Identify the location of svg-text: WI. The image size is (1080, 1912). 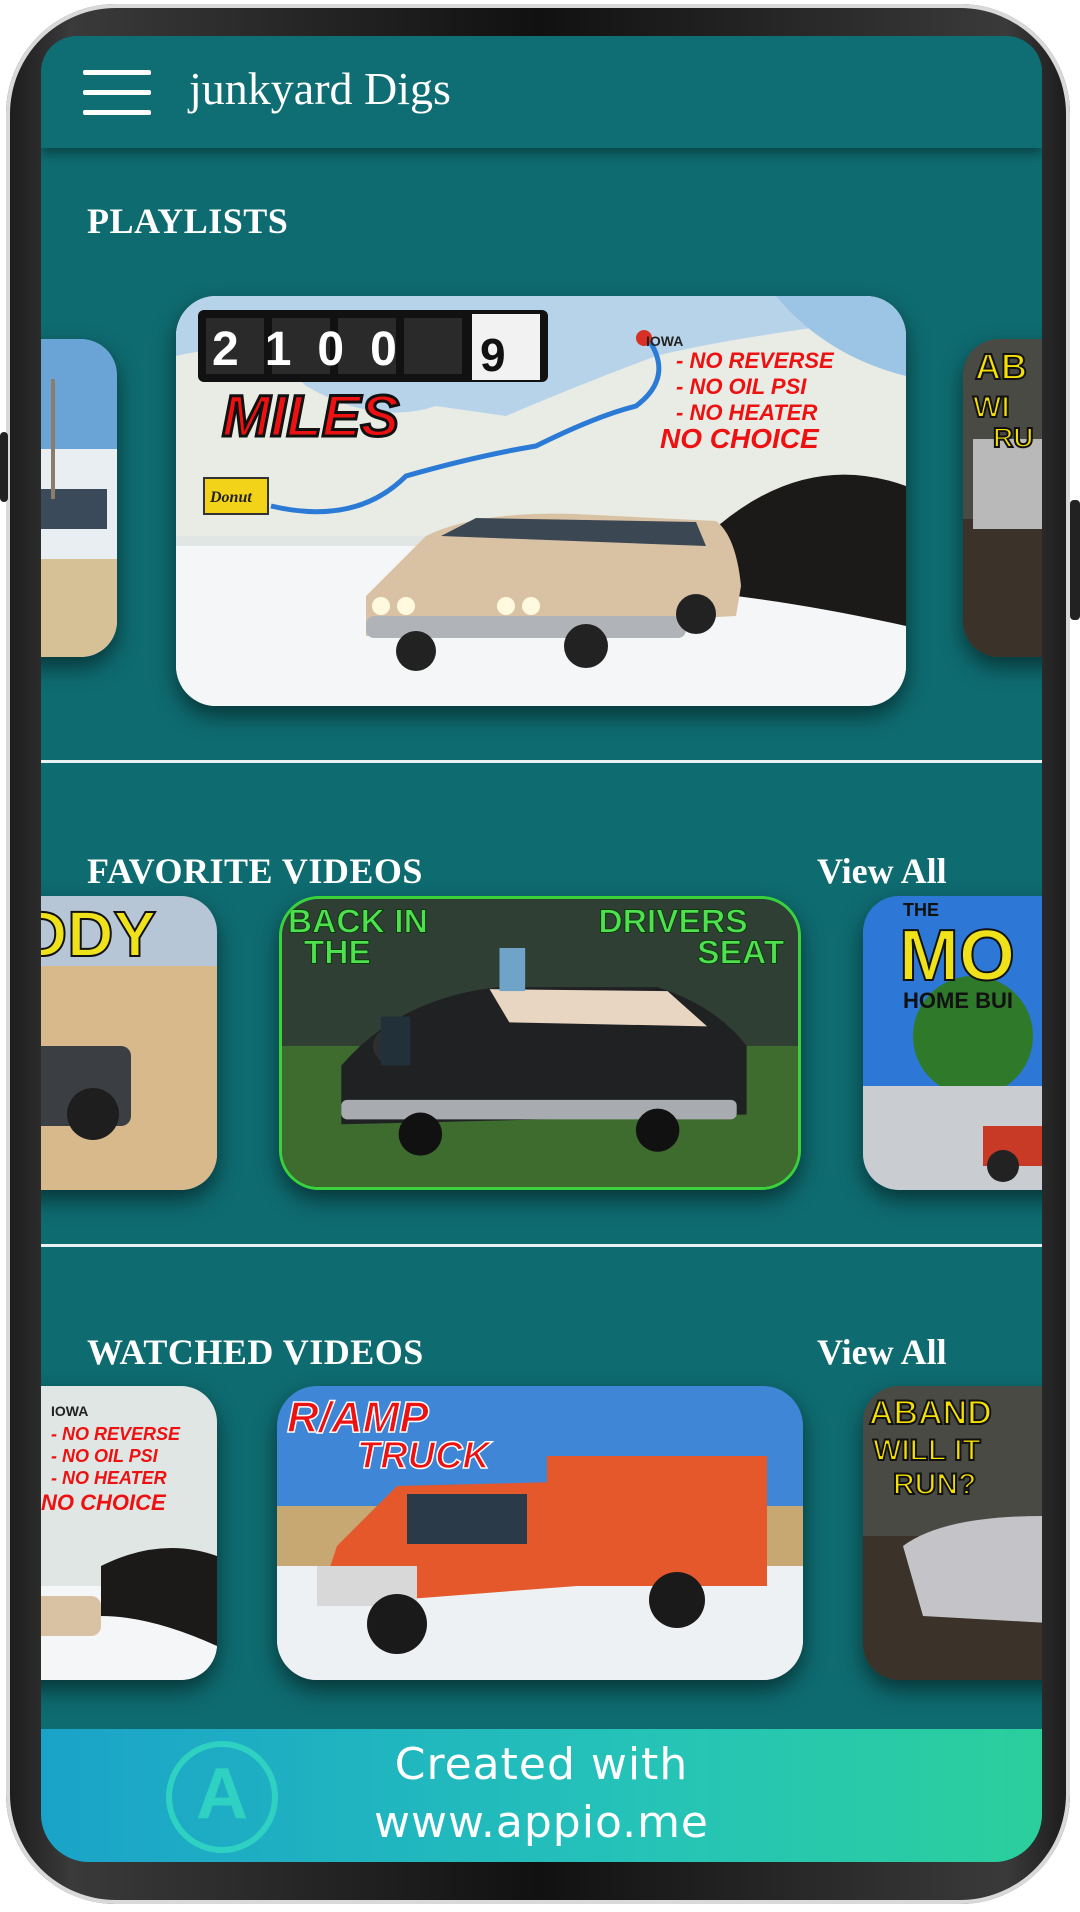
(991, 407).